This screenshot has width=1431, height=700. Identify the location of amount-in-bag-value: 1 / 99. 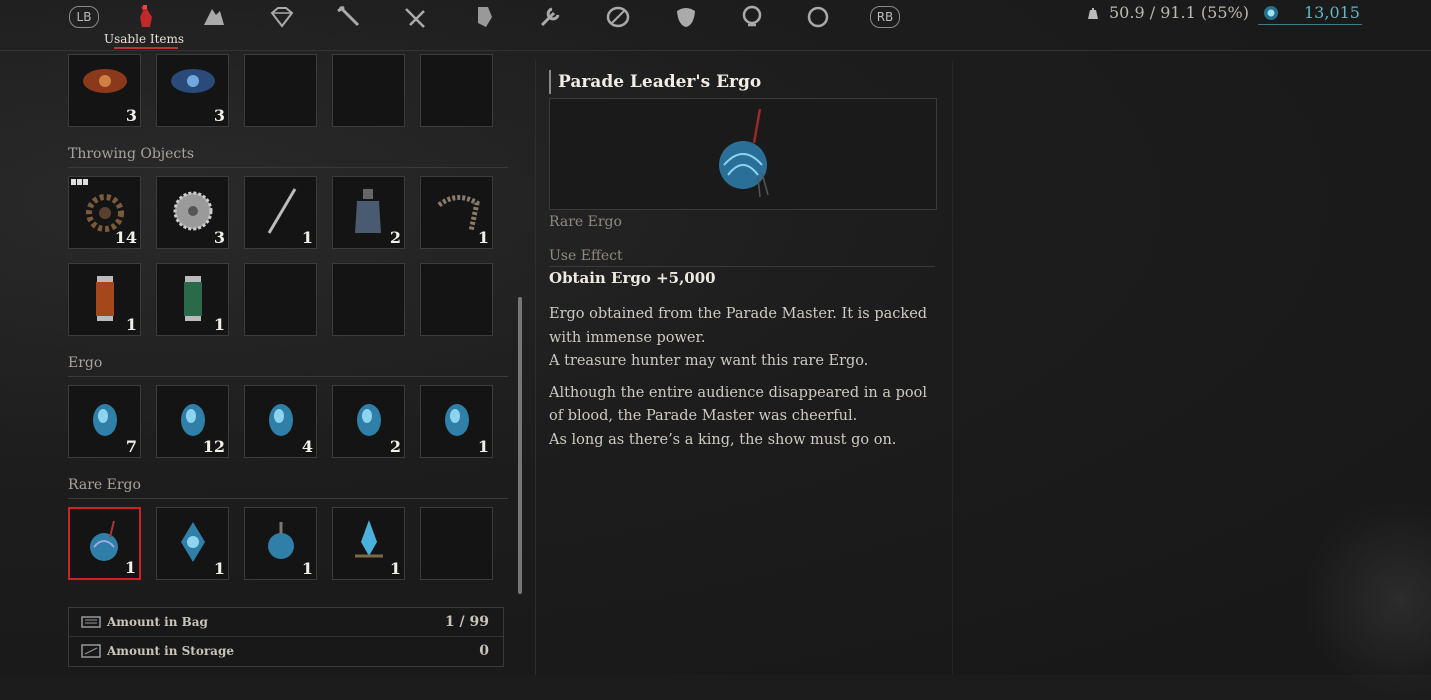
(466, 622).